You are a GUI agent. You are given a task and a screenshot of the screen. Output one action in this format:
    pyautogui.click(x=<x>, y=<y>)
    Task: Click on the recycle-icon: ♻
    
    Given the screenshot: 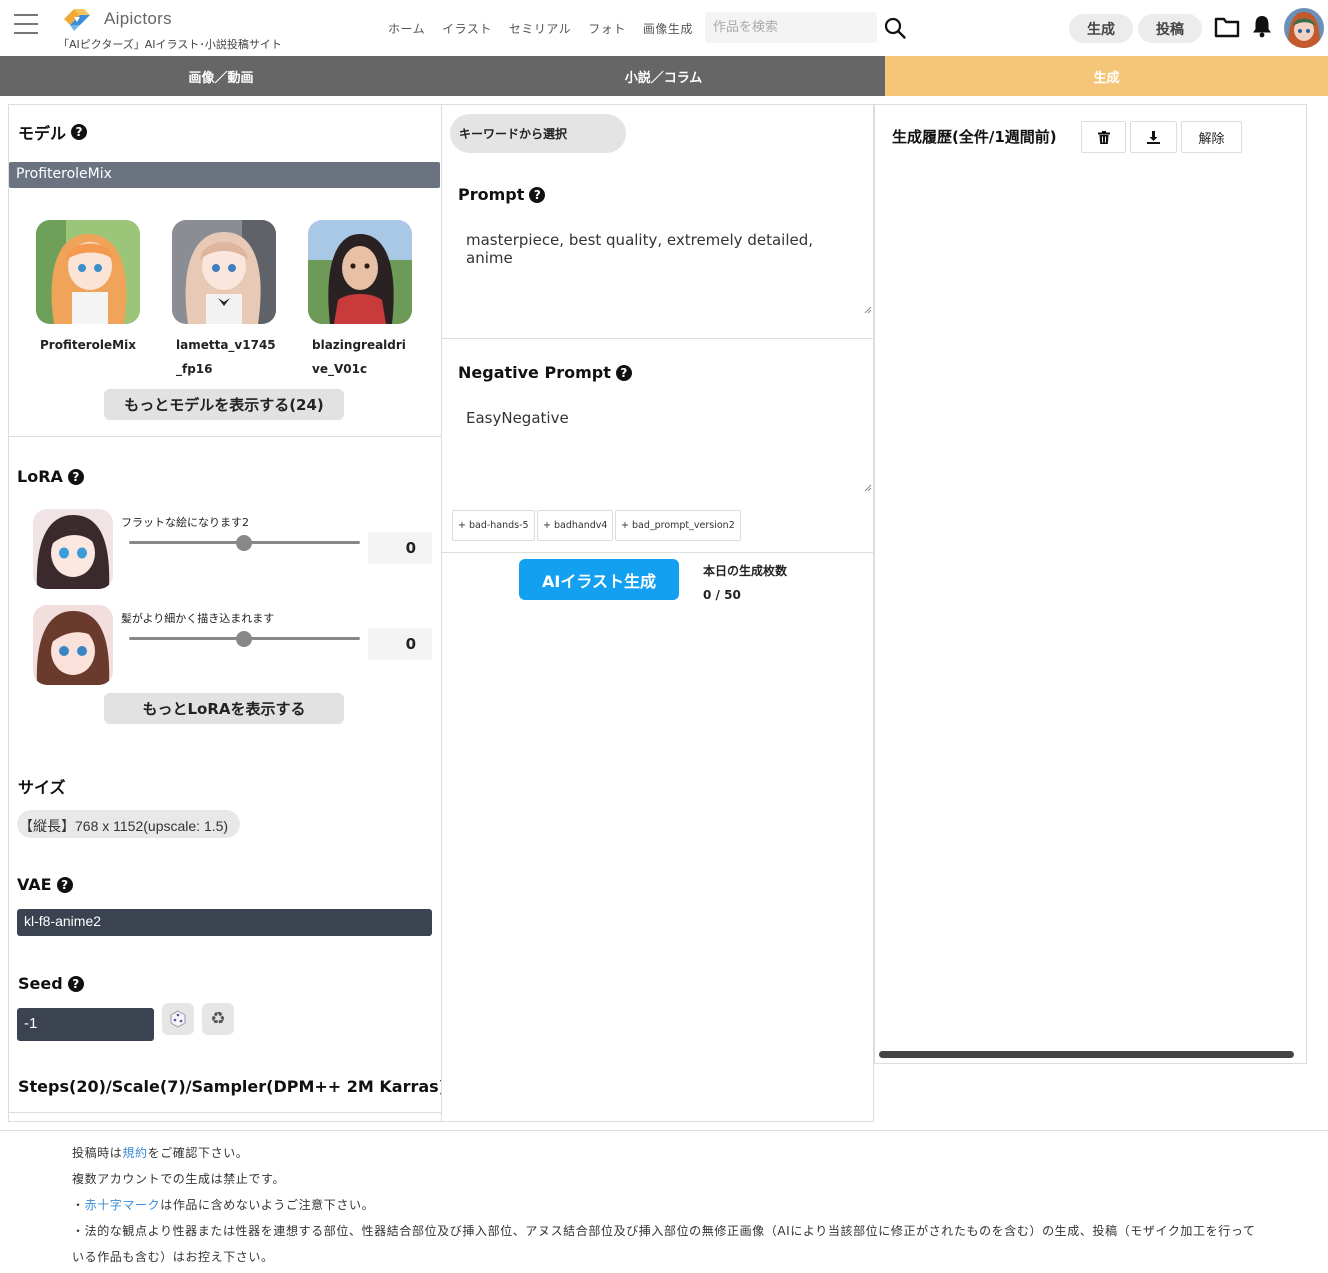 What is the action you would take?
    pyautogui.click(x=218, y=1019)
    